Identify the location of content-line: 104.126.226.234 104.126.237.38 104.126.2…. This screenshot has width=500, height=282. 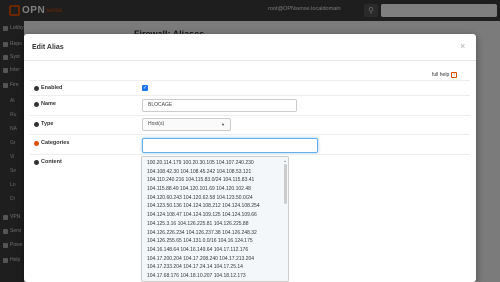
(202, 232).